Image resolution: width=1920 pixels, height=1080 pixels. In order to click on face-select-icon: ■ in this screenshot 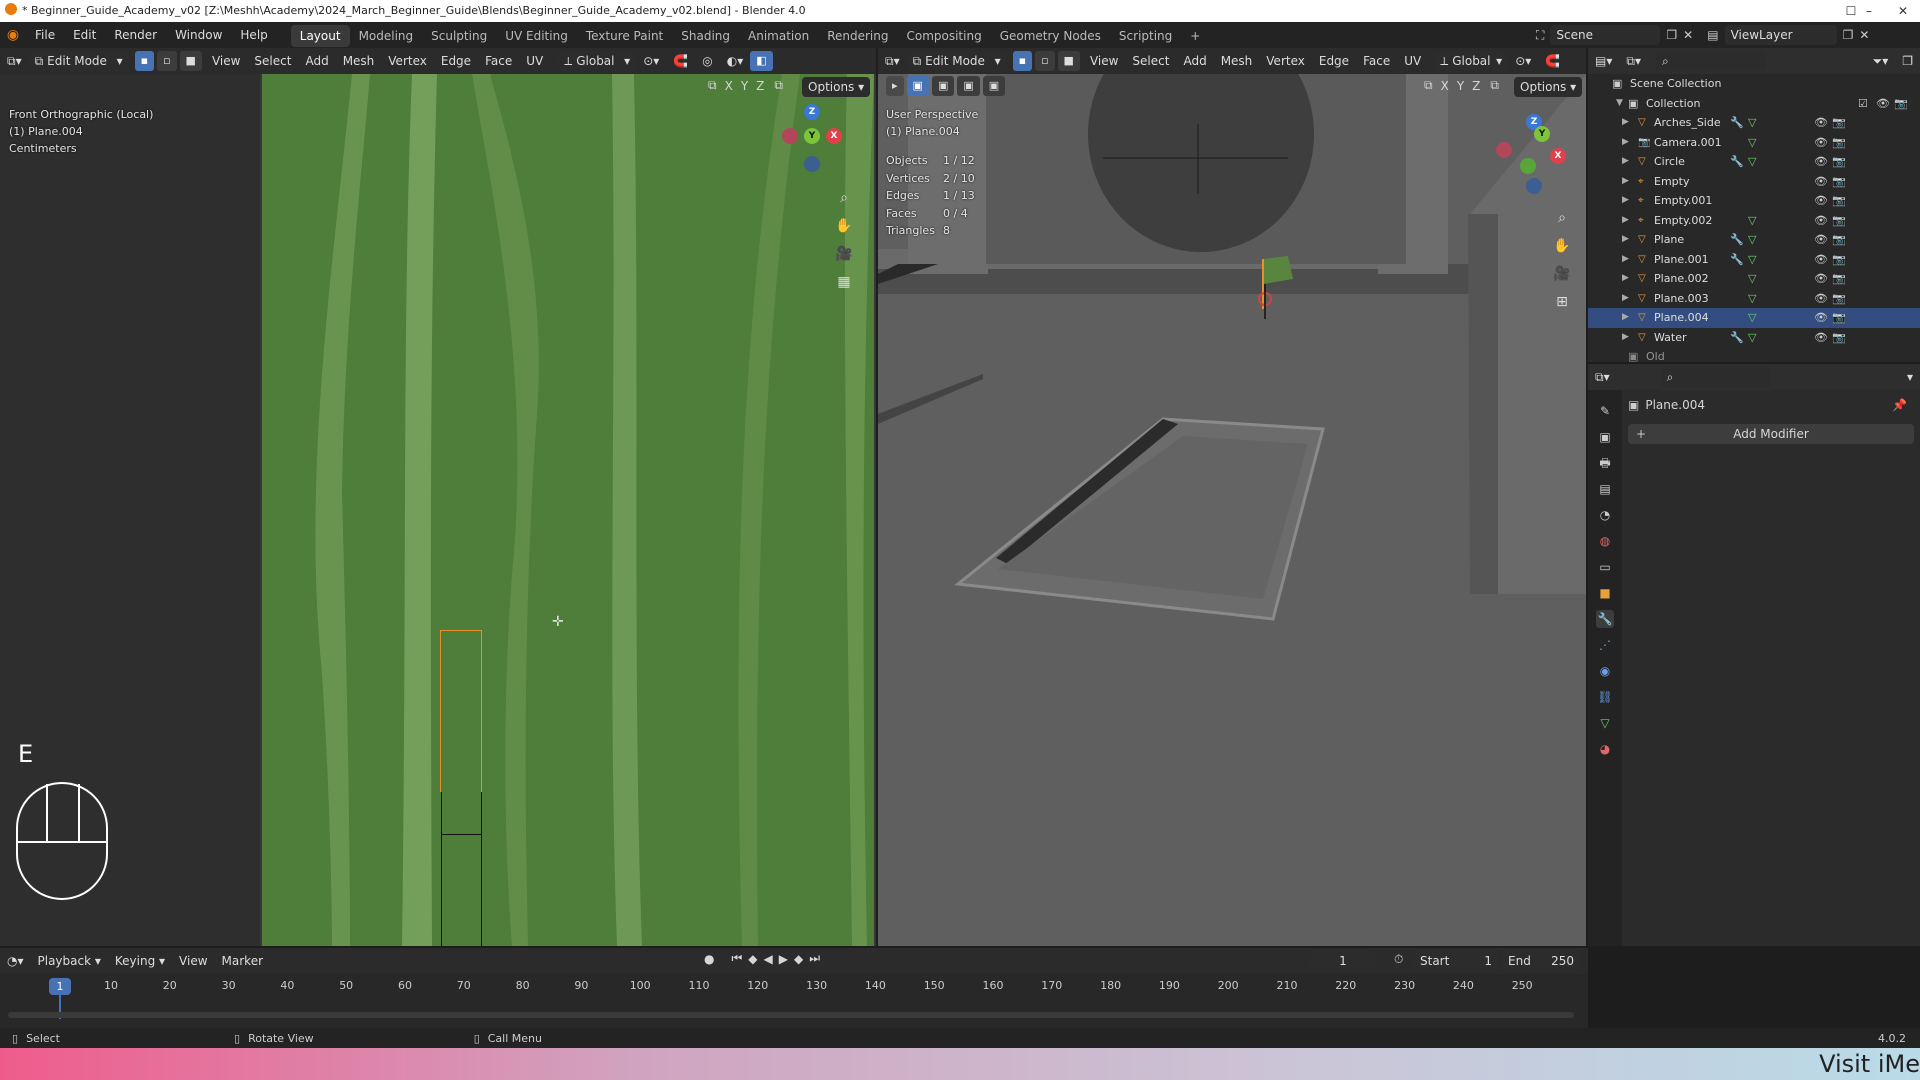, I will do `click(1068, 61)`.